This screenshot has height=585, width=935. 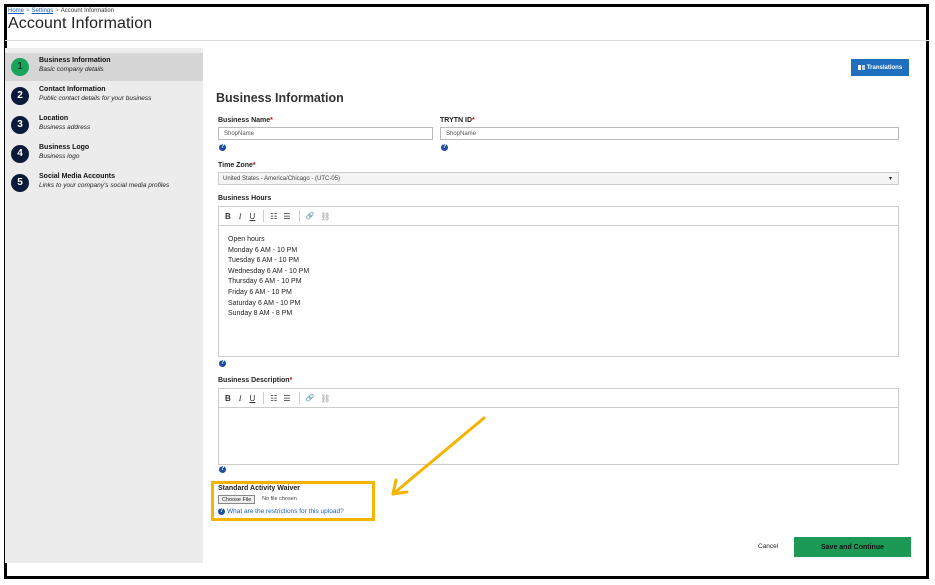 What do you see at coordinates (852, 547) in the screenshot?
I see `save-and-continue-button: Save and Continue` at bounding box center [852, 547].